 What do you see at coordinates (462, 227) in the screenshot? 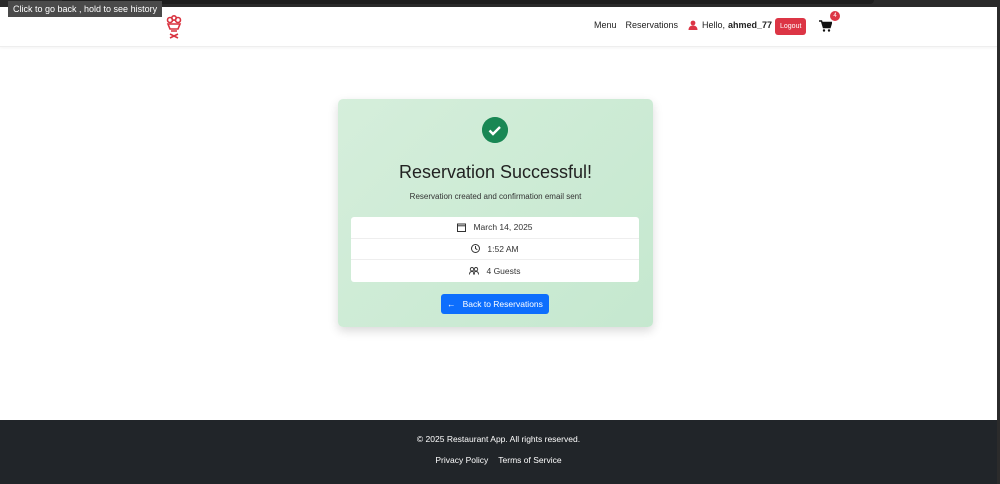
I see `calendar-icon` at bounding box center [462, 227].